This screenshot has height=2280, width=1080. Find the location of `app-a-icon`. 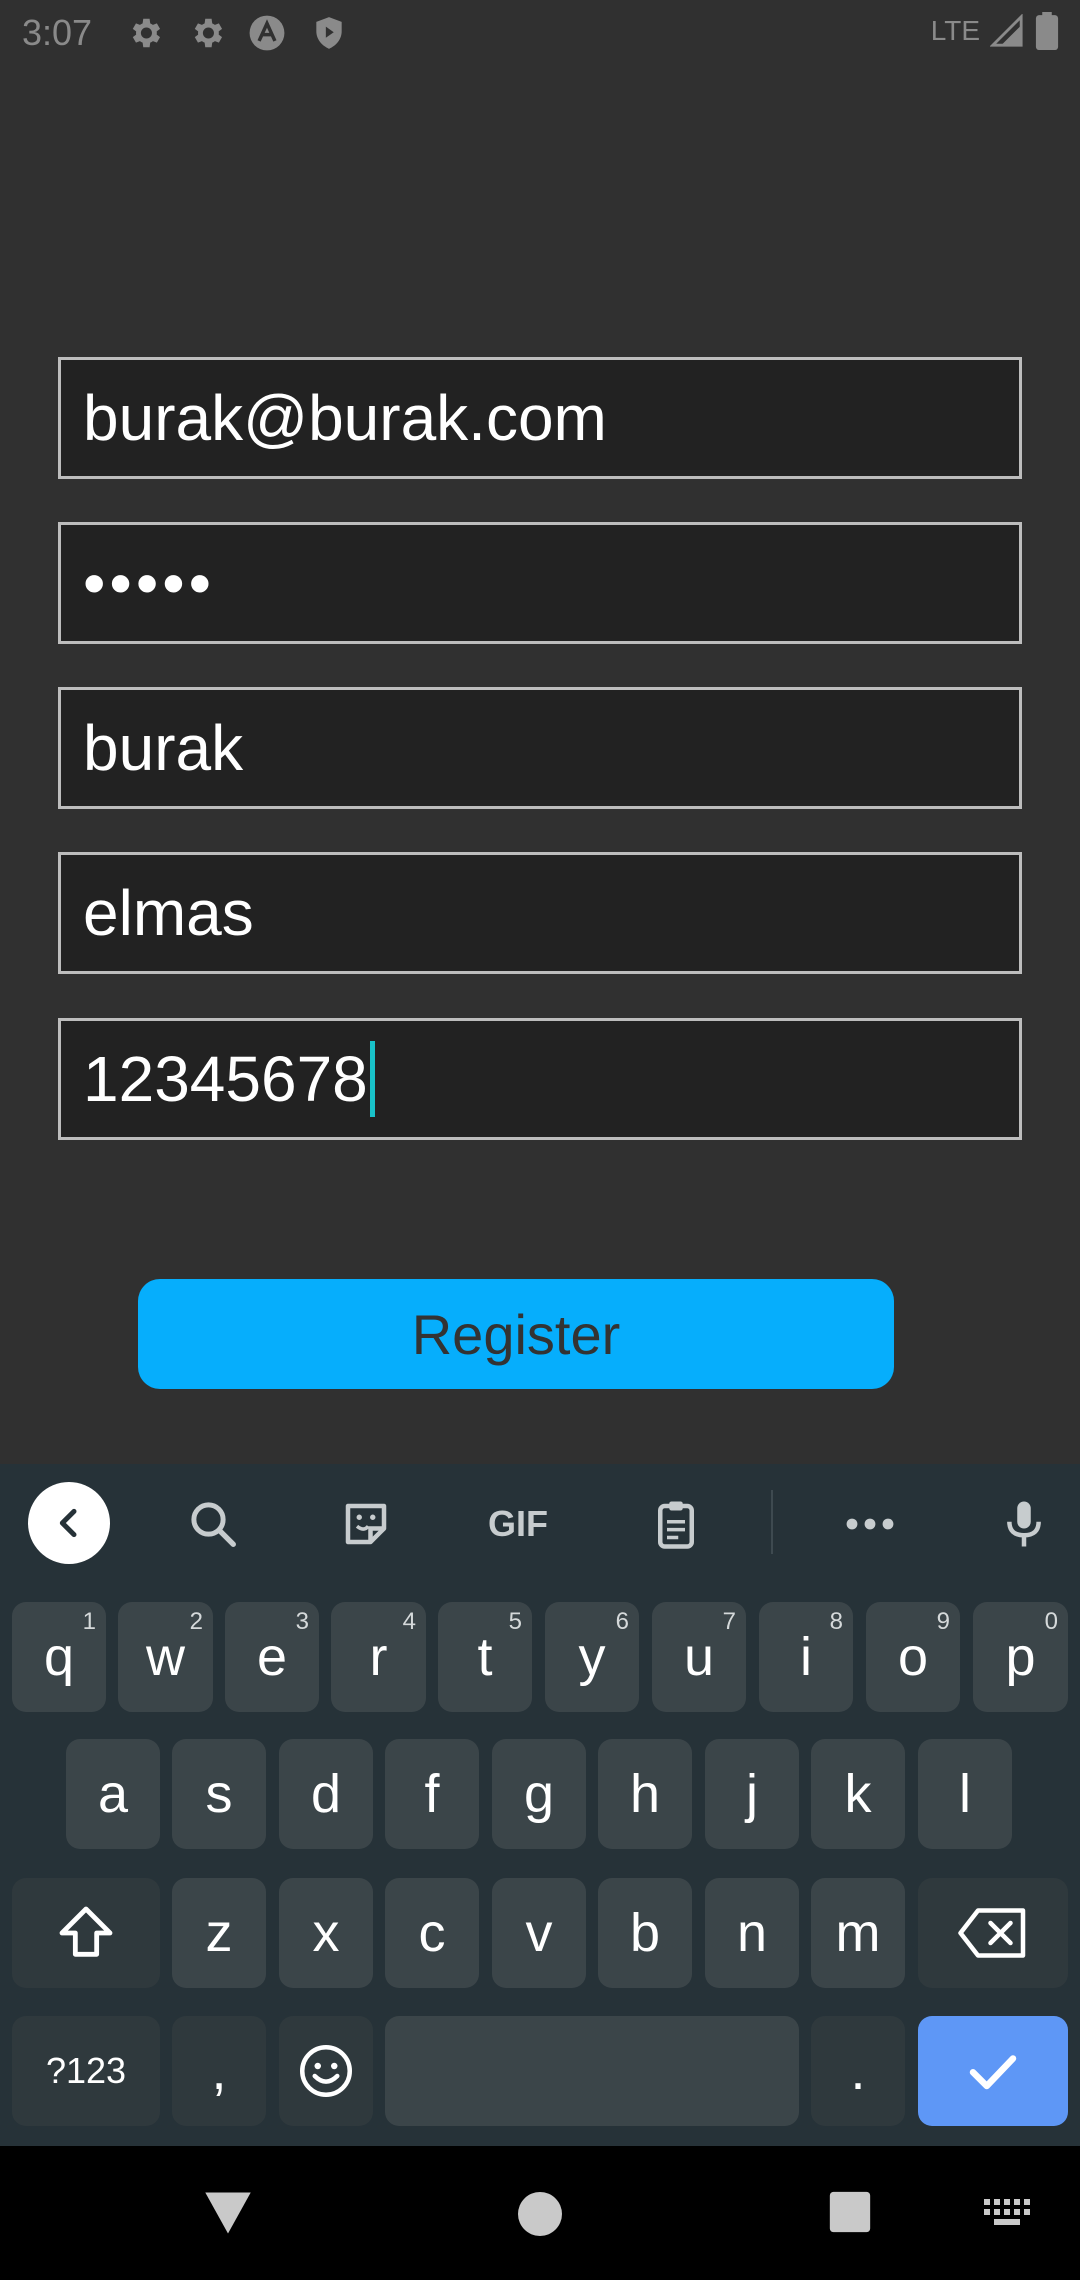

app-a-icon is located at coordinates (267, 33).